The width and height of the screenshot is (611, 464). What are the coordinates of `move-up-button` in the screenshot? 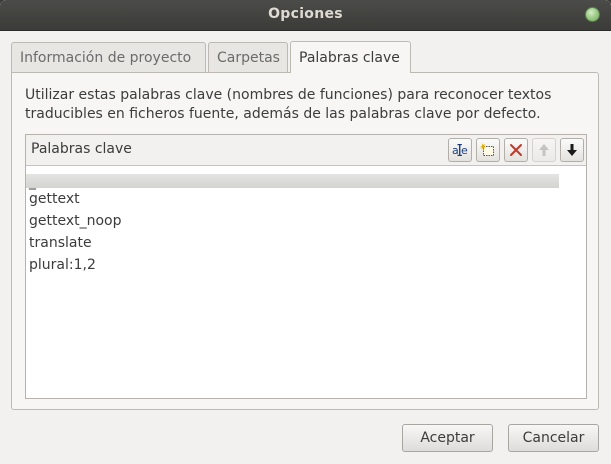 It's located at (544, 150).